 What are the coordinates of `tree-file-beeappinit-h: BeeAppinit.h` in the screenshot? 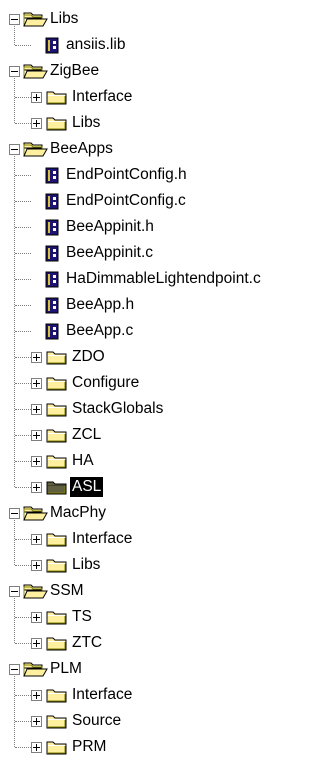 It's located at (100, 227).